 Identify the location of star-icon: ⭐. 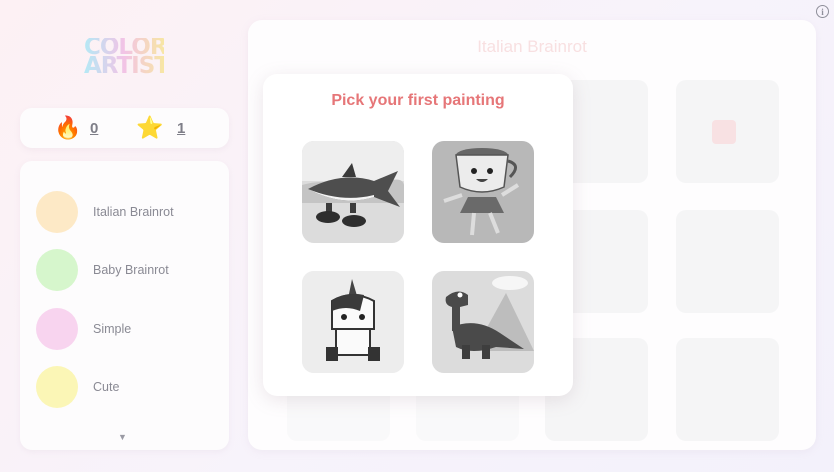
(150, 127).